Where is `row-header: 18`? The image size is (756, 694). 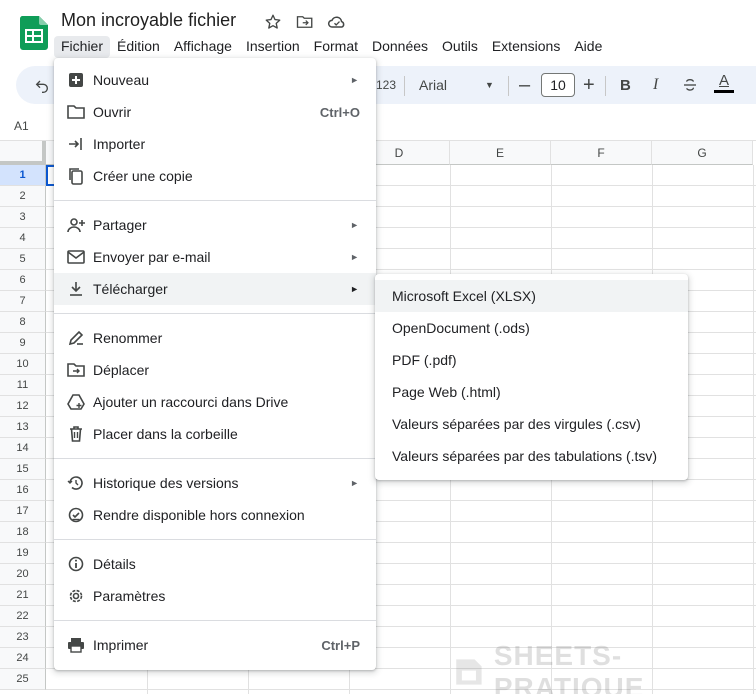 row-header: 18 is located at coordinates (23, 532).